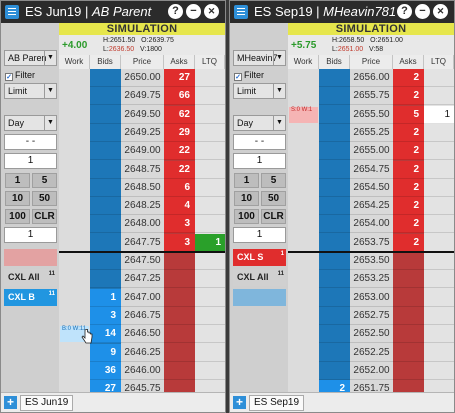  What do you see at coordinates (371, 115) in the screenshot?
I see `price-cell: 2655.50` at bounding box center [371, 115].